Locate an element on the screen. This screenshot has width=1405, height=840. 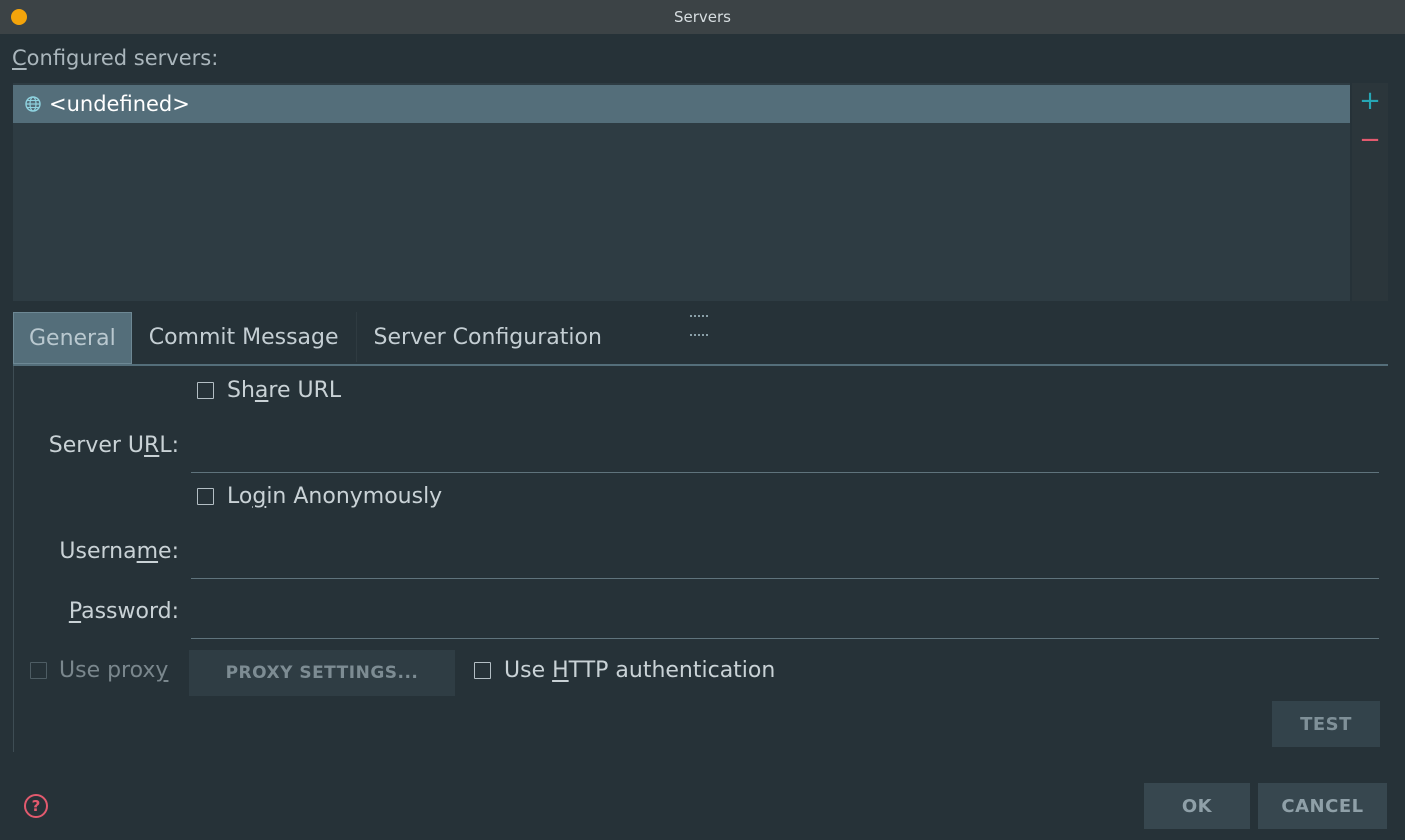
ok-label: OK is located at coordinates (1197, 806).